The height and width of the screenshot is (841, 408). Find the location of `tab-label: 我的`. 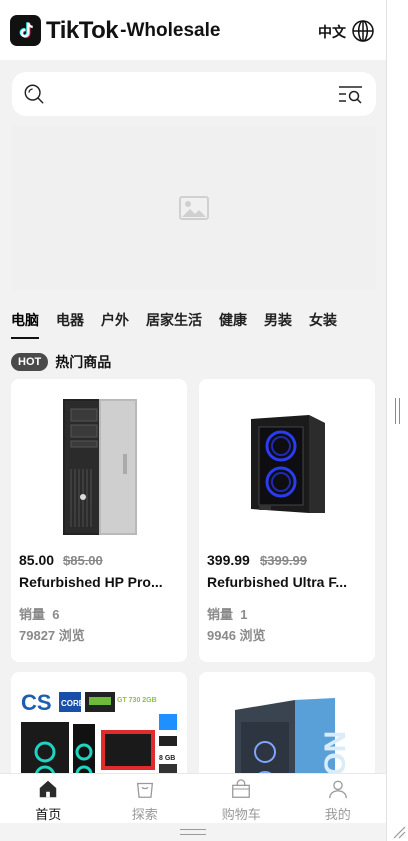

tab-label: 我的 is located at coordinates (337, 814).